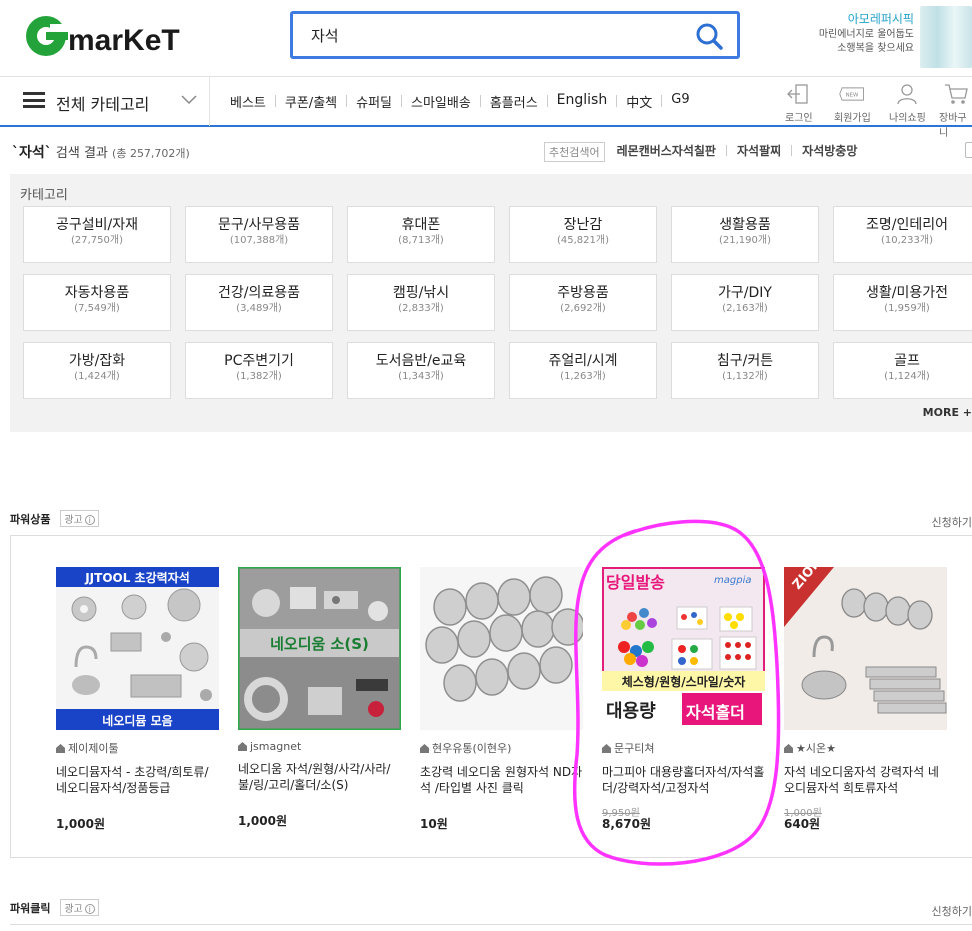 Image resolution: width=972 pixels, height=931 pixels. What do you see at coordinates (97, 308) in the screenshot?
I see `category-count: (7,549개)` at bounding box center [97, 308].